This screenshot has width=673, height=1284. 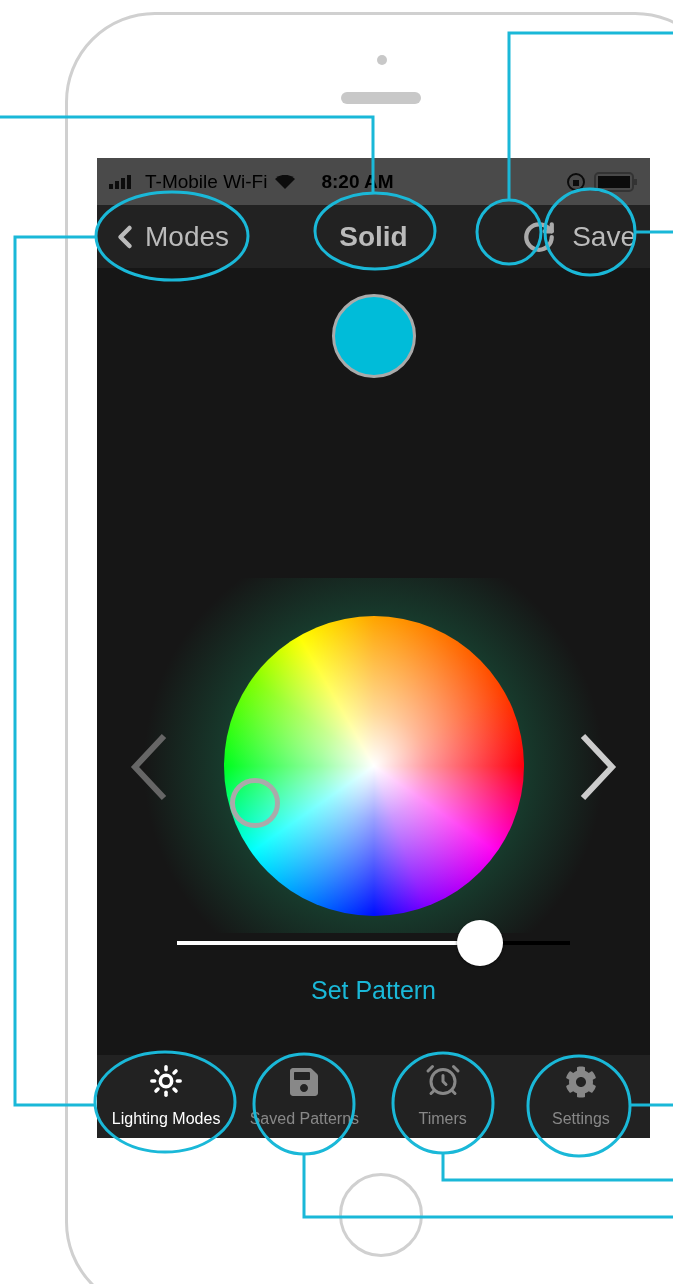 I want to click on screen-title: Solid, so click(x=373, y=236).